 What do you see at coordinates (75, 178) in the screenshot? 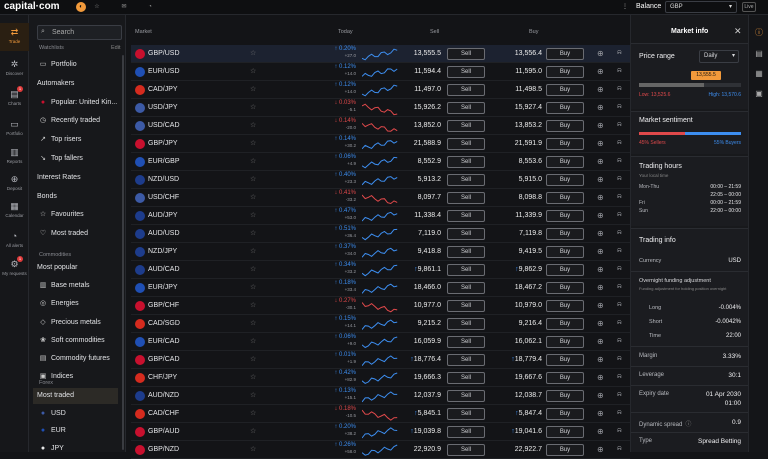
I see `sidebar-item-interest-rates: Interest Rates` at bounding box center [75, 178].